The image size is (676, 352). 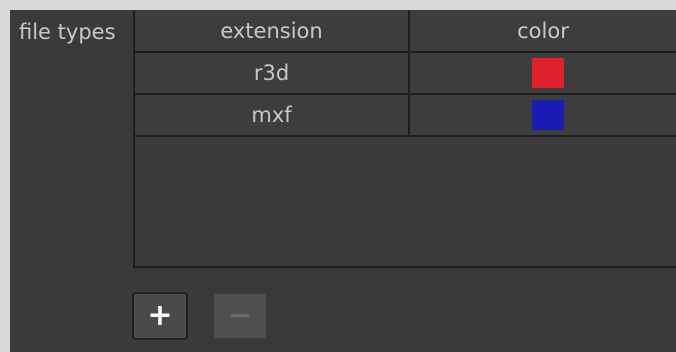 I want to click on file-types-label: file types, so click(x=67, y=32).